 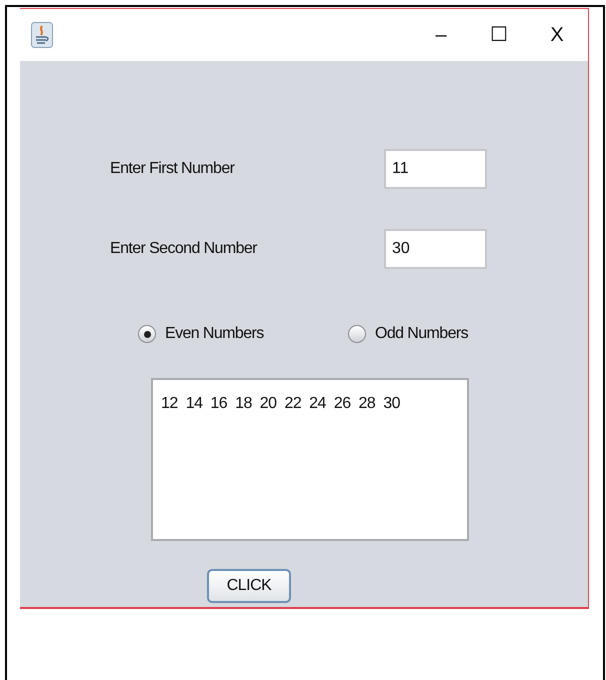 What do you see at coordinates (173, 169) in the screenshot?
I see `field-label: Enter First Number` at bounding box center [173, 169].